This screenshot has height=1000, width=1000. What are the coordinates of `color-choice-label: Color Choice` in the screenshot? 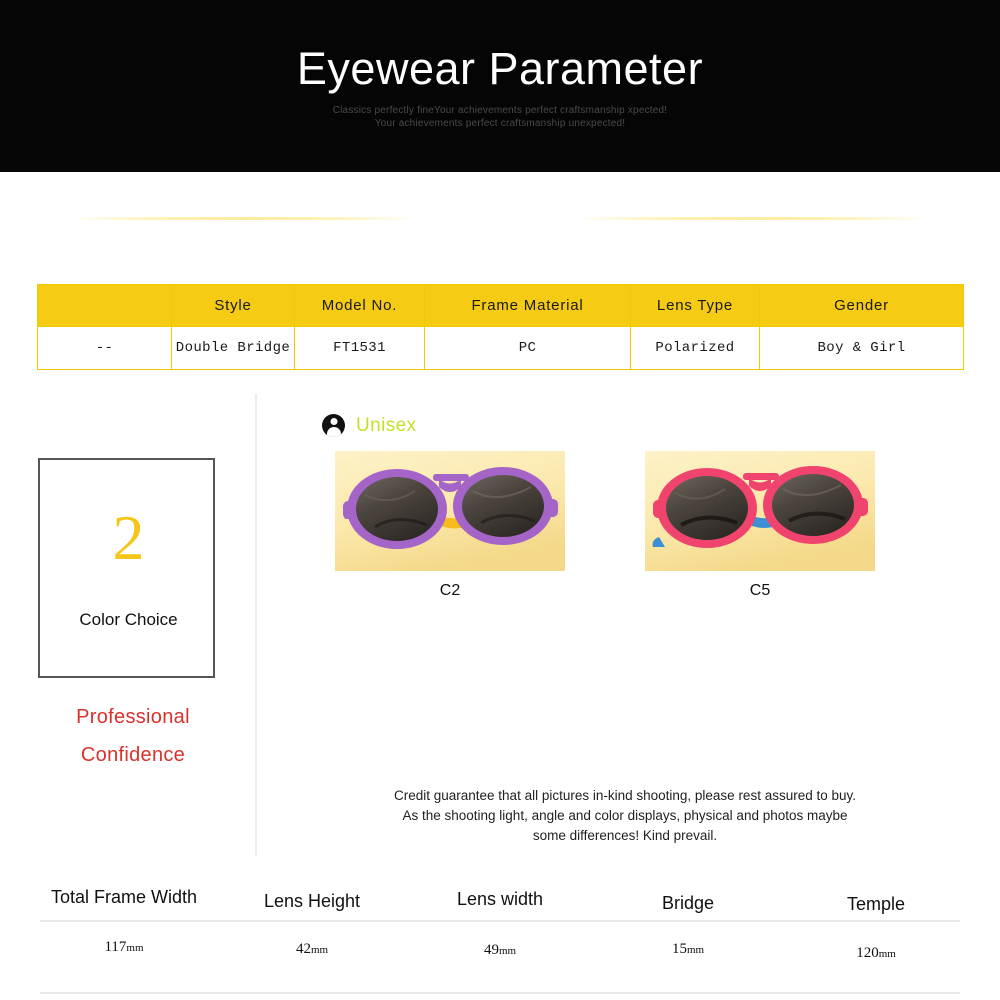 It's located at (128, 619).